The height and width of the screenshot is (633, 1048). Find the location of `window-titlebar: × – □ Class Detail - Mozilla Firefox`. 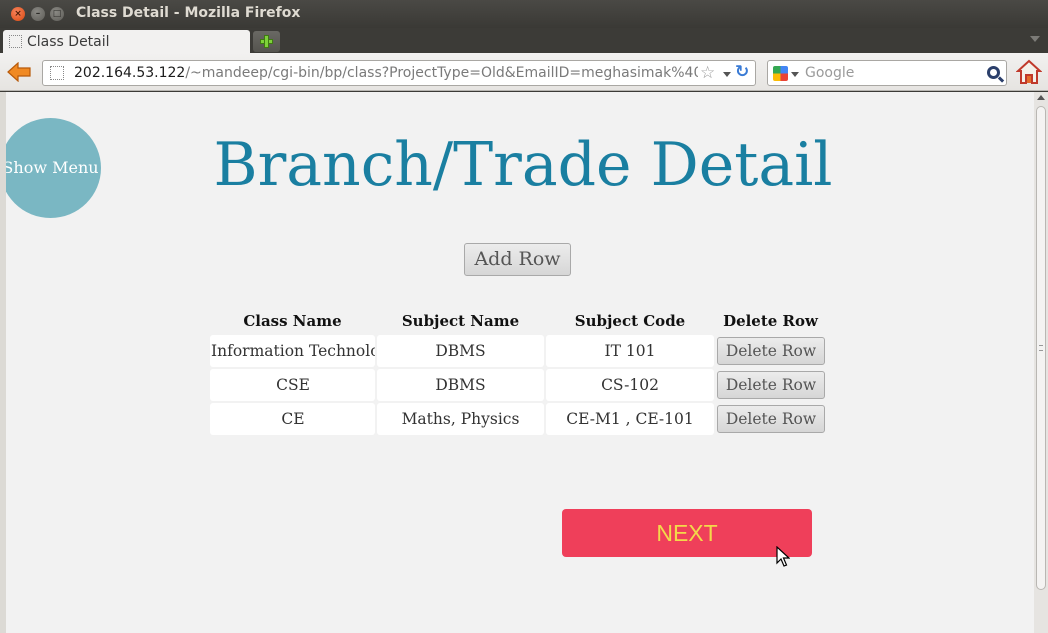

window-titlebar: × – □ Class Detail - Mozilla Firefox is located at coordinates (524, 14).